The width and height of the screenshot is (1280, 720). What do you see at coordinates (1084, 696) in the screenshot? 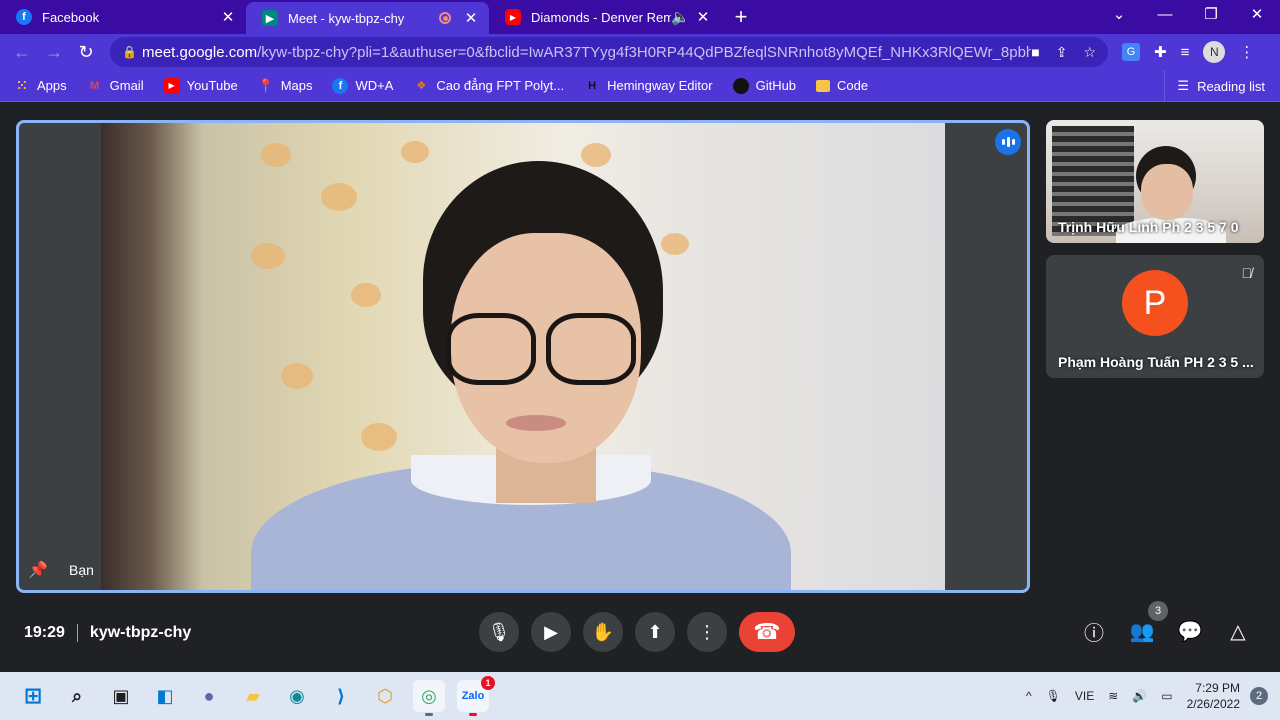
I see `language-indicator: VIE` at bounding box center [1084, 696].